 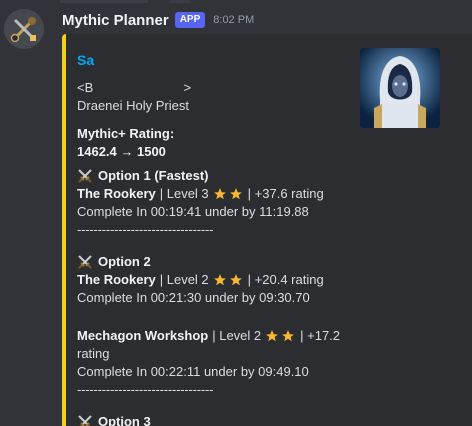 What do you see at coordinates (193, 297) in the screenshot?
I see `completion-time: Complete In 00:21:30 under by 09:30.70` at bounding box center [193, 297].